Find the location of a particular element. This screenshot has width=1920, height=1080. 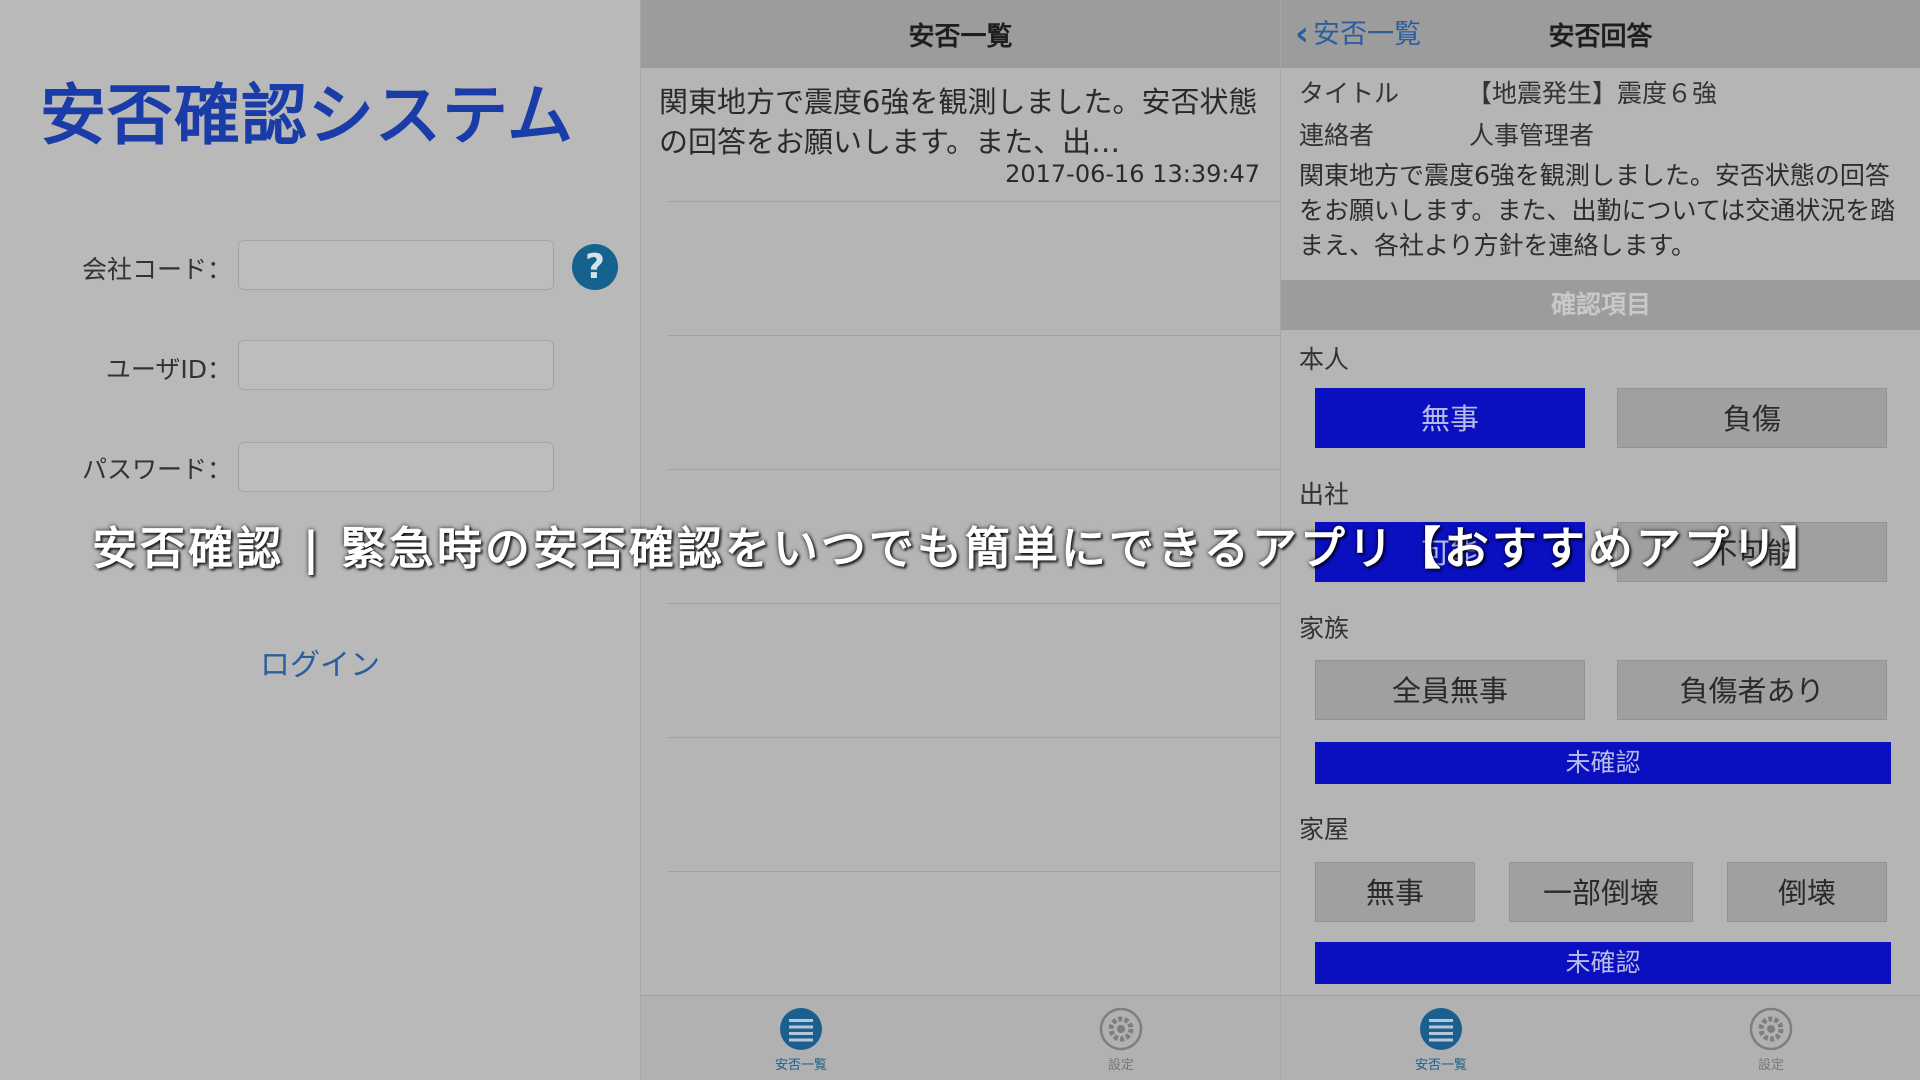

contact-key: 連絡者 is located at coordinates (1337, 135).